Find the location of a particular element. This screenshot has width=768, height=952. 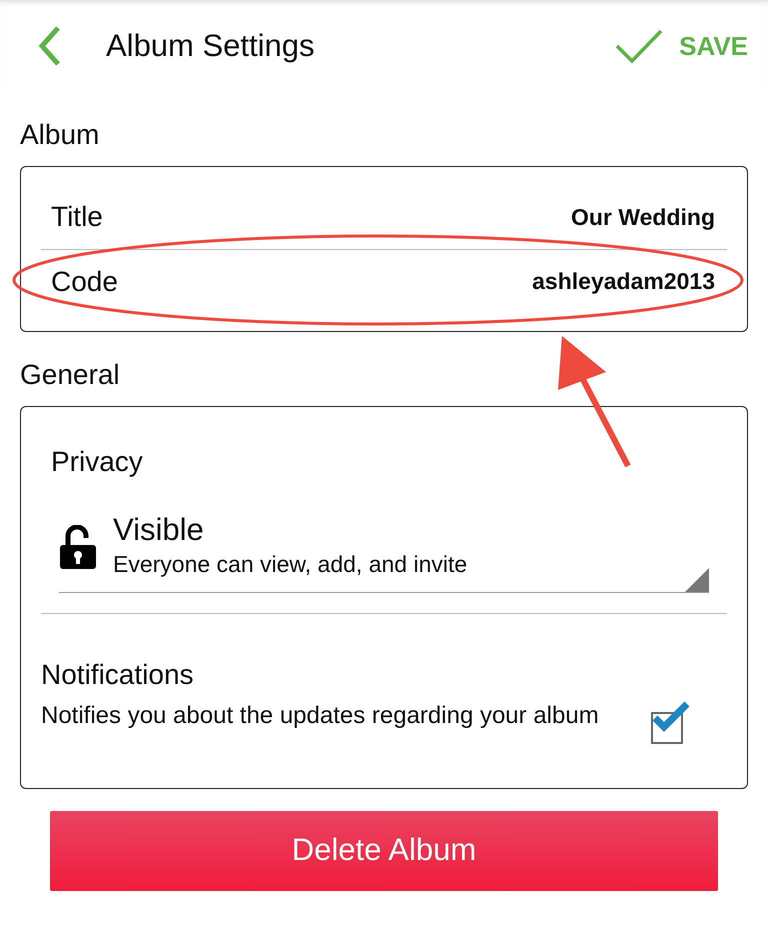

save-button: SAVE is located at coordinates (681, 46).